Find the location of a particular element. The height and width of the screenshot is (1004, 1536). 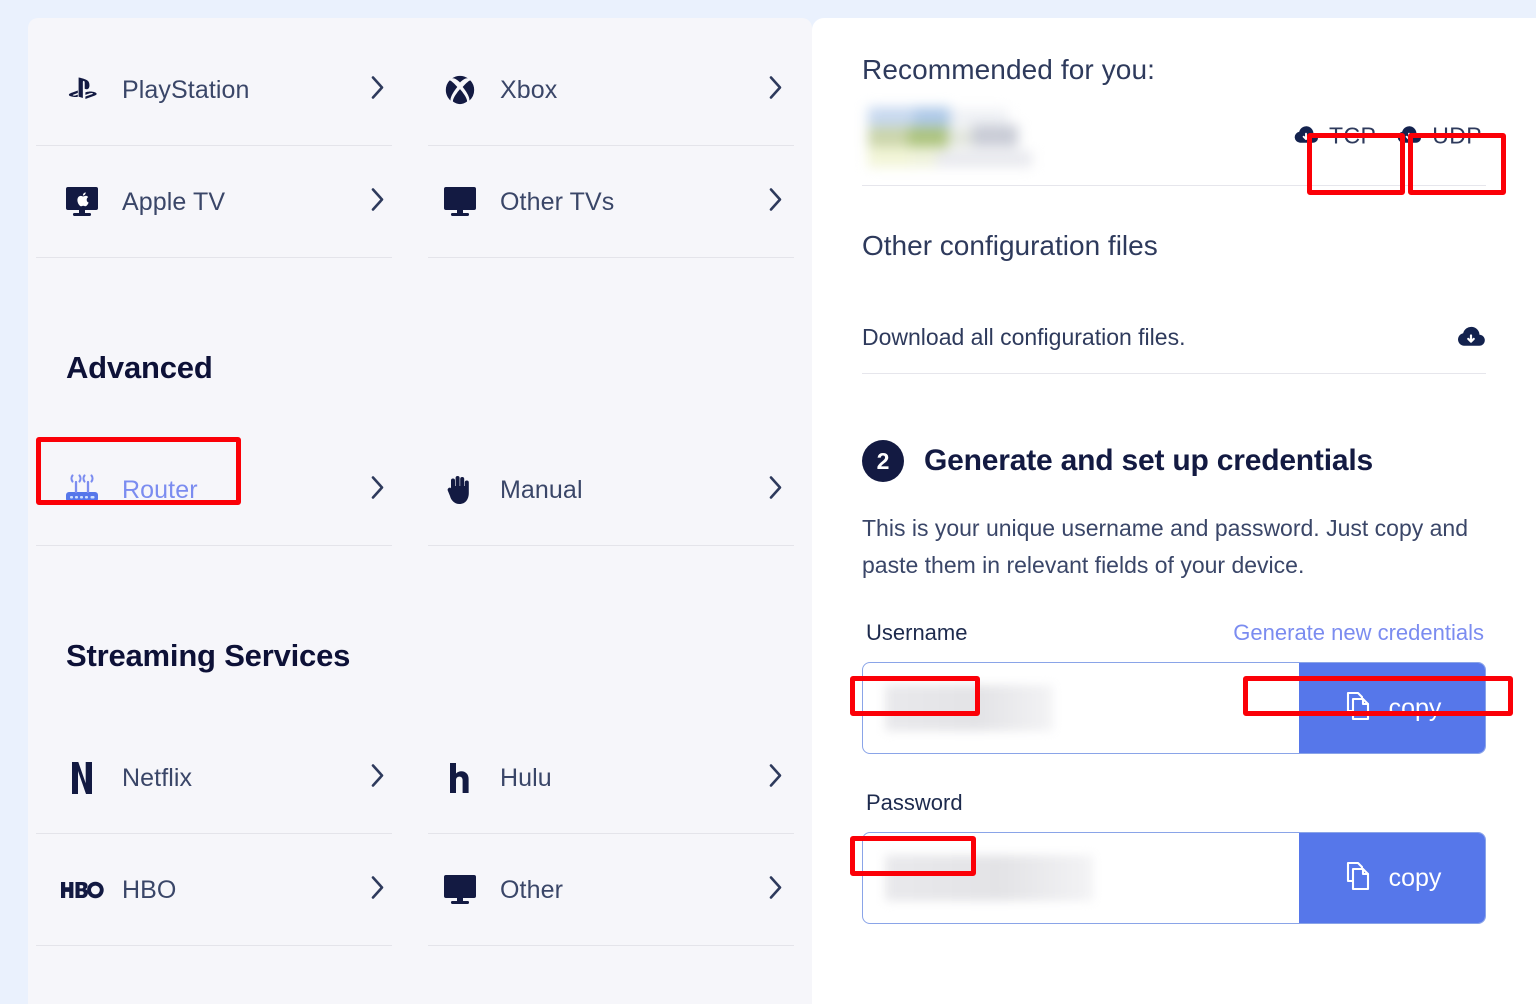

device-item-playstation: PlayStation is located at coordinates (224, 90).